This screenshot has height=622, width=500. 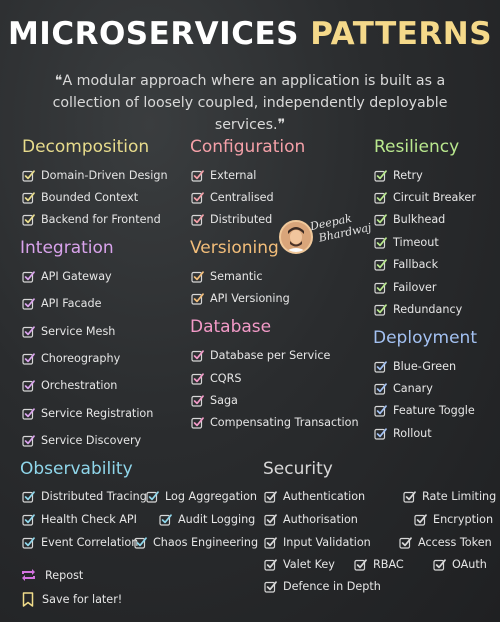 I want to click on section-title-decomposition: Decomposition, so click(x=86, y=147).